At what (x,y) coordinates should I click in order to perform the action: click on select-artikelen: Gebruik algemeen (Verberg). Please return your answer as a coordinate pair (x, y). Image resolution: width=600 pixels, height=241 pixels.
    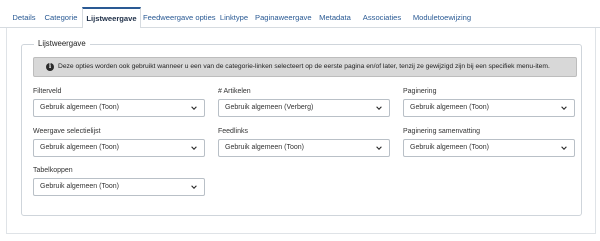
    Looking at the image, I should click on (304, 108).